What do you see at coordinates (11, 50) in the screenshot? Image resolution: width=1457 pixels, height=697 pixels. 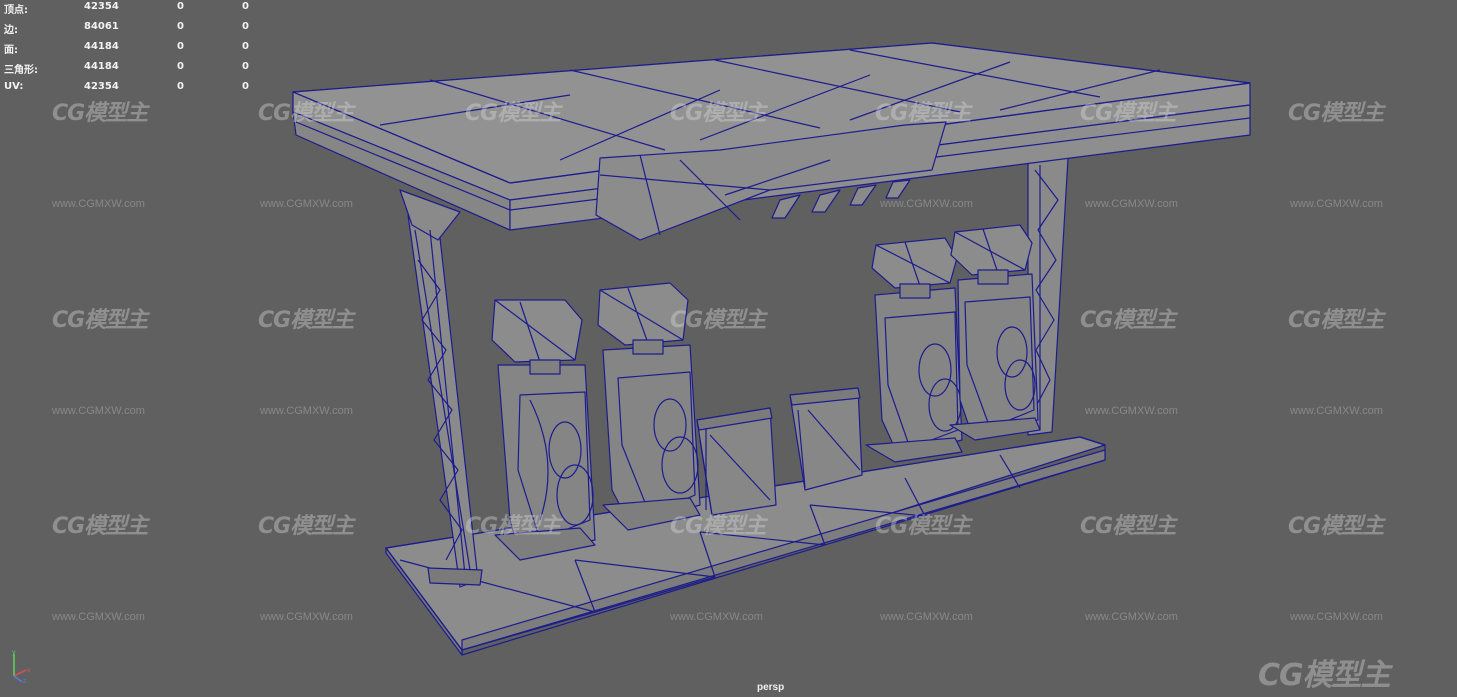 I see `hud-label: 面:` at bounding box center [11, 50].